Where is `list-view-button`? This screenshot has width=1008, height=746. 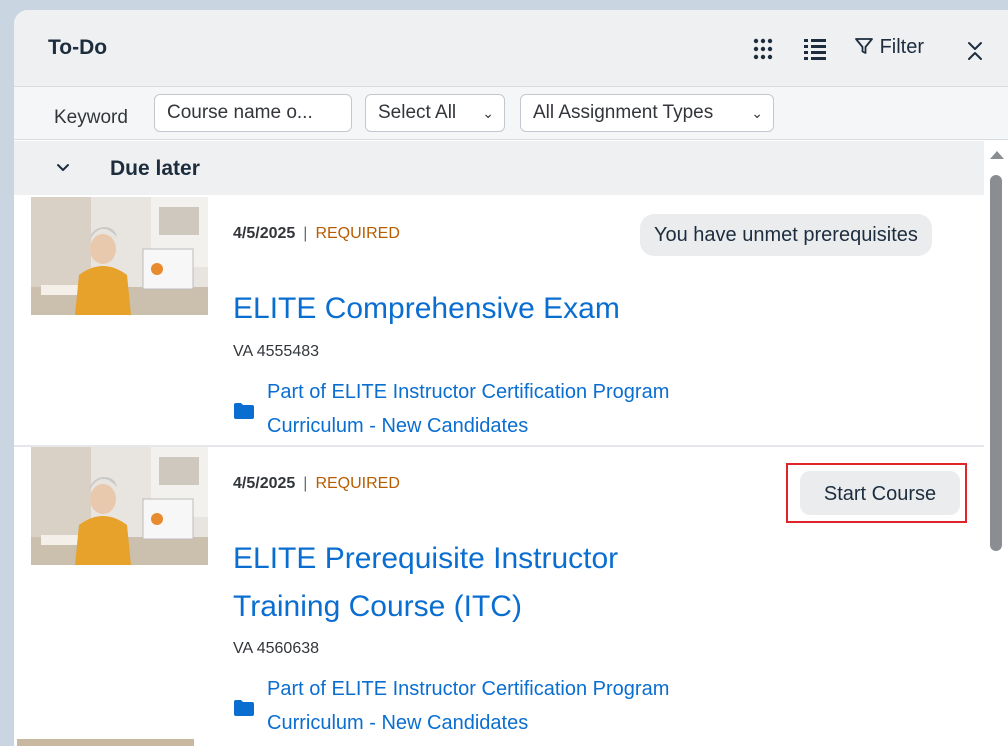 list-view-button is located at coordinates (816, 50).